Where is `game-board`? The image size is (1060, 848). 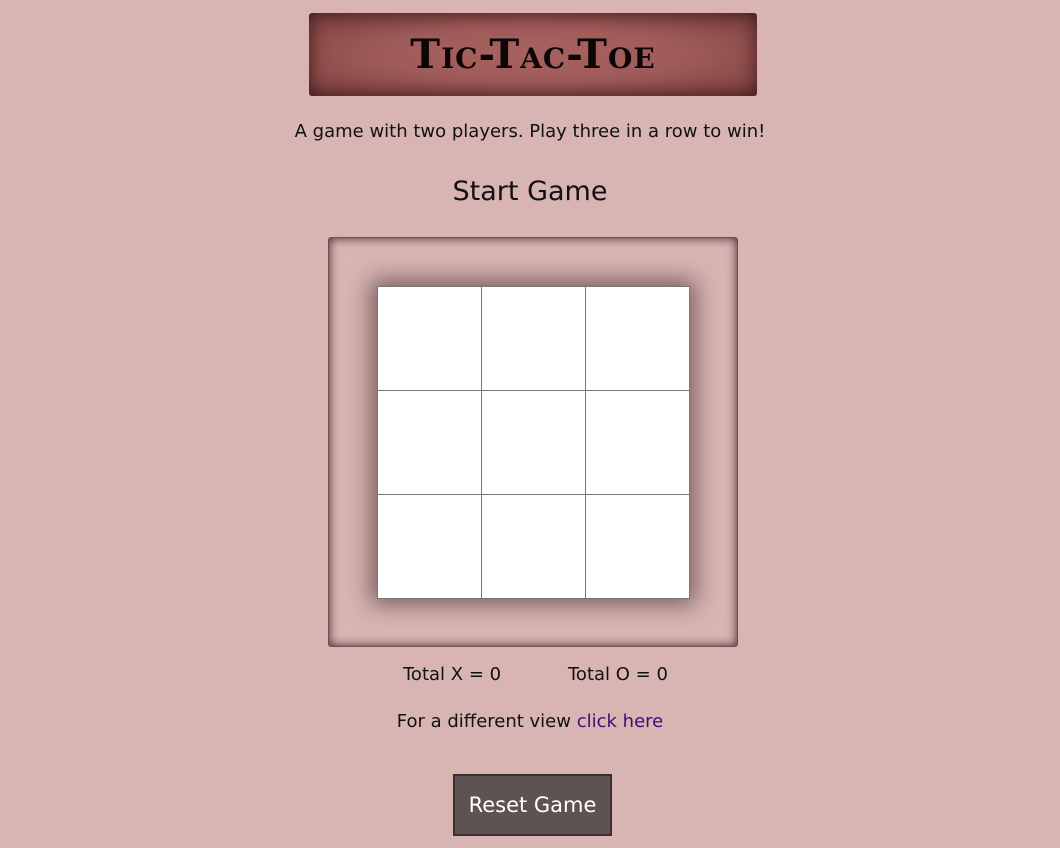
game-board is located at coordinates (533, 442).